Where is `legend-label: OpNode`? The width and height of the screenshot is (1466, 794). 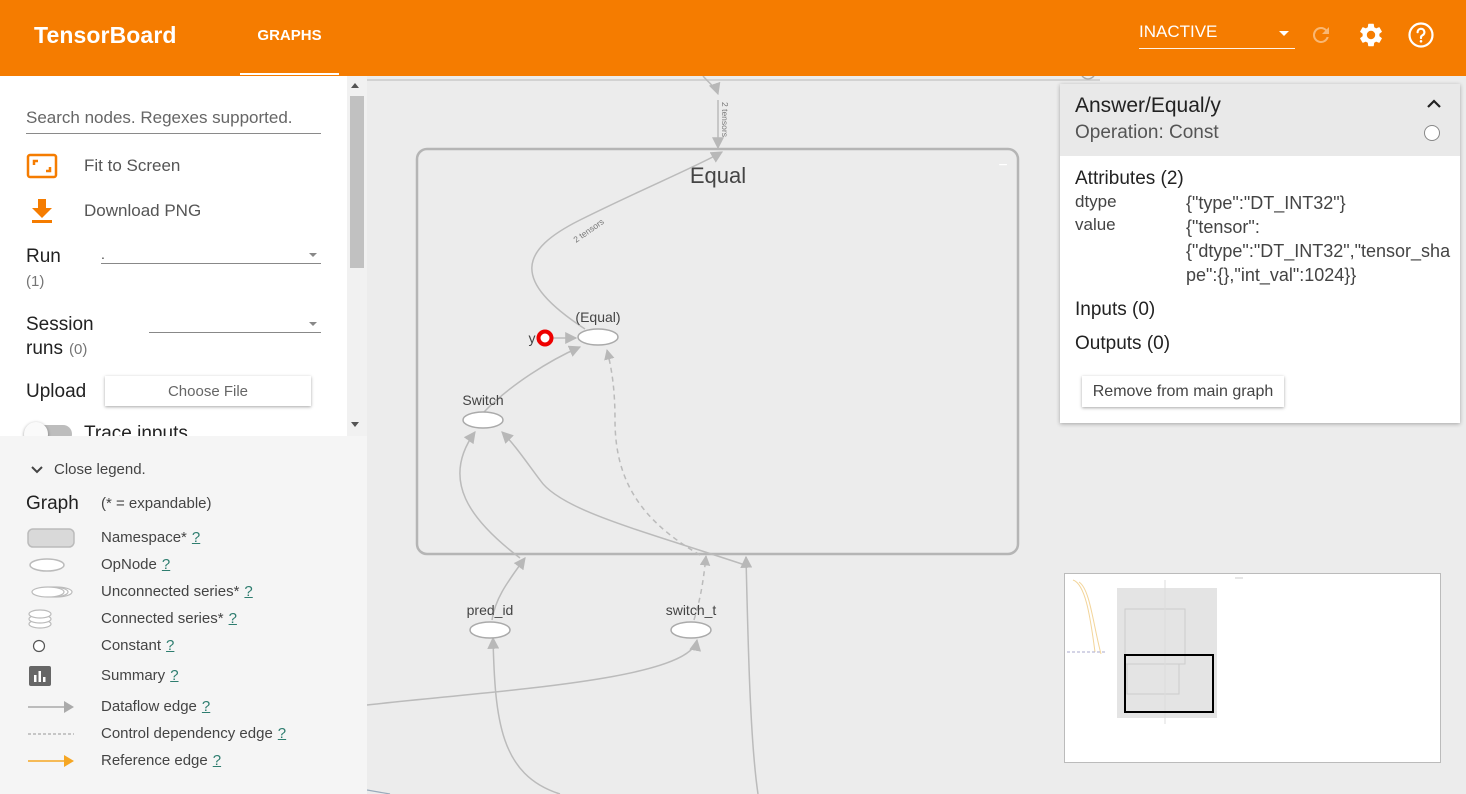 legend-label: OpNode is located at coordinates (129, 564).